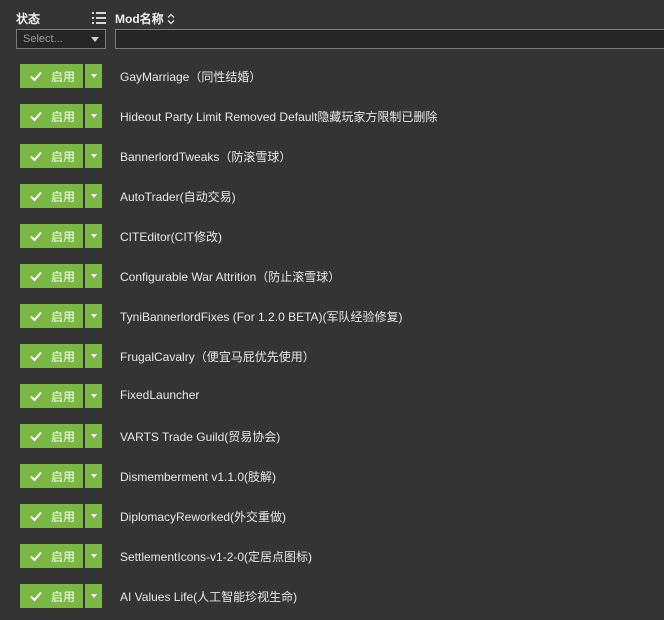  Describe the element at coordinates (191, 77) in the screenshot. I see `mod-name: GayMarriage（同性结婚）` at that location.